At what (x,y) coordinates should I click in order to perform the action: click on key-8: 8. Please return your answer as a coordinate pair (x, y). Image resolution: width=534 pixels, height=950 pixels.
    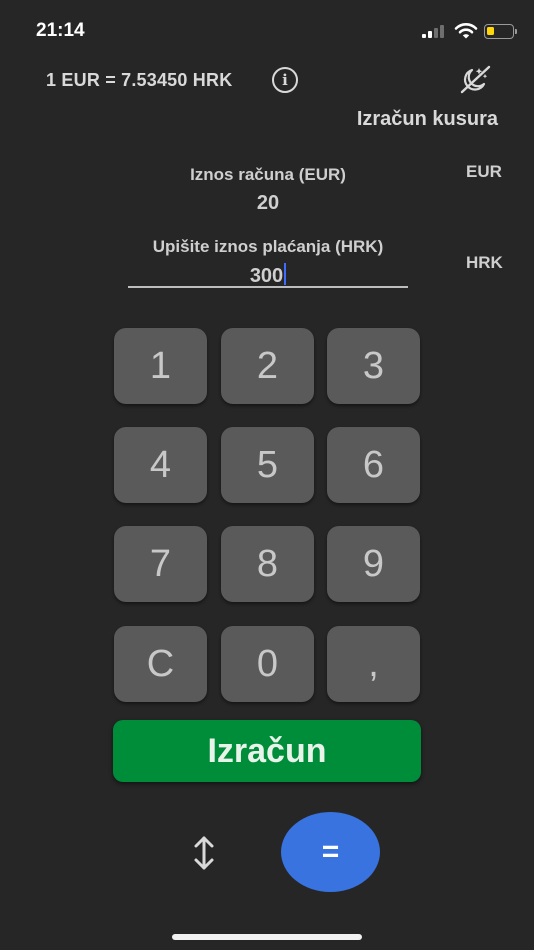
    Looking at the image, I should click on (267, 564).